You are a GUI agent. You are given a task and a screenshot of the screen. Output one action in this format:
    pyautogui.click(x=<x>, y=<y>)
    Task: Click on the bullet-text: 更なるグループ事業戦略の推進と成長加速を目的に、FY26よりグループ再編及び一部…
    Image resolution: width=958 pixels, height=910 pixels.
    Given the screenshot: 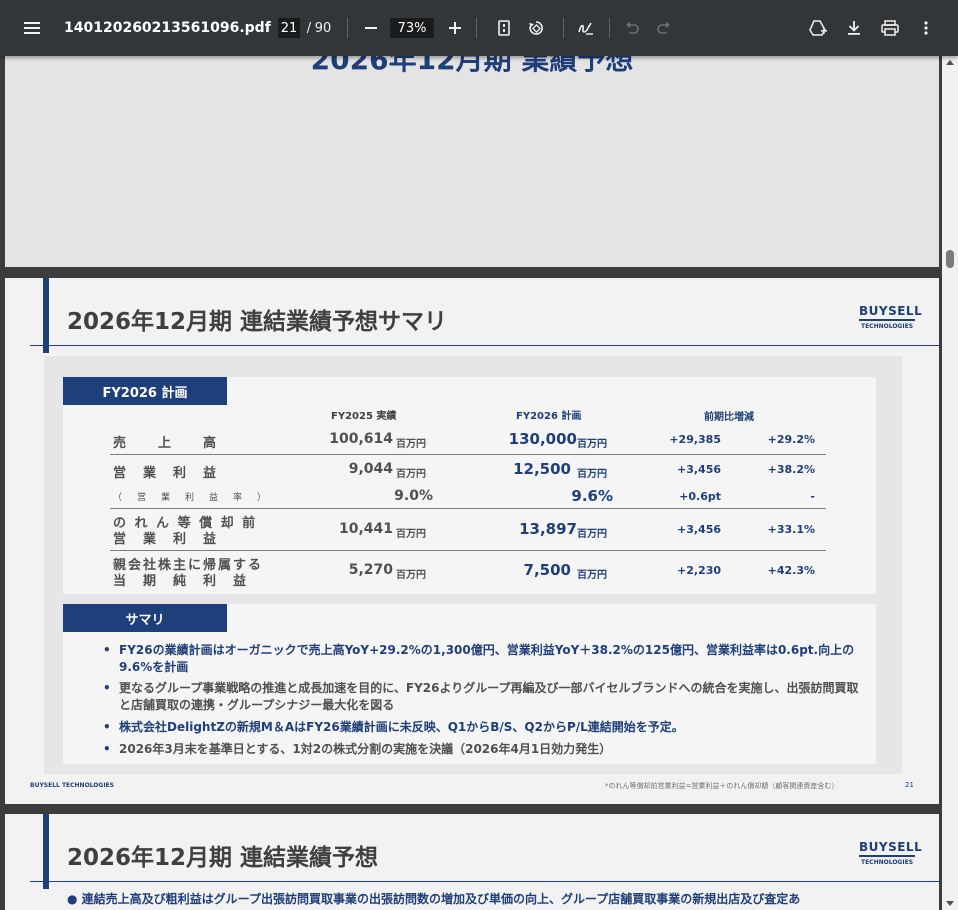 What is the action you would take?
    pyautogui.click(x=489, y=696)
    